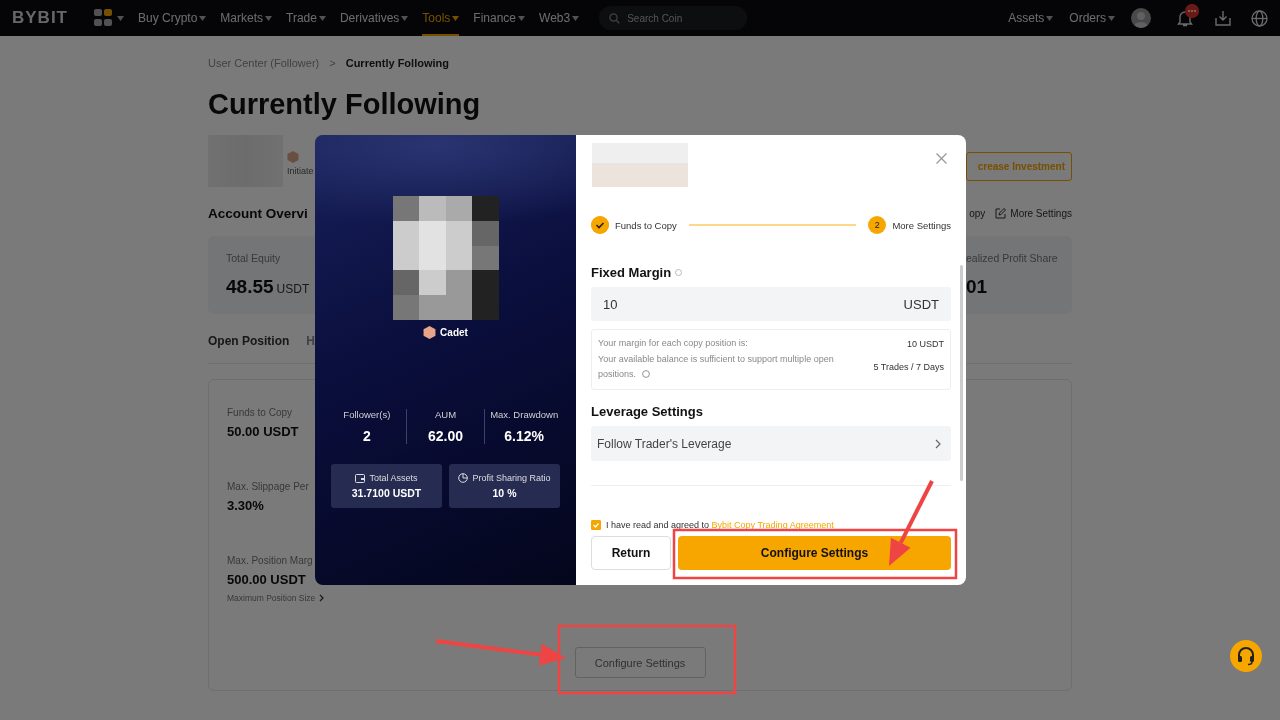 This screenshot has width=1280, height=720. What do you see at coordinates (463, 478) in the screenshot?
I see `pie-chart-icon` at bounding box center [463, 478].